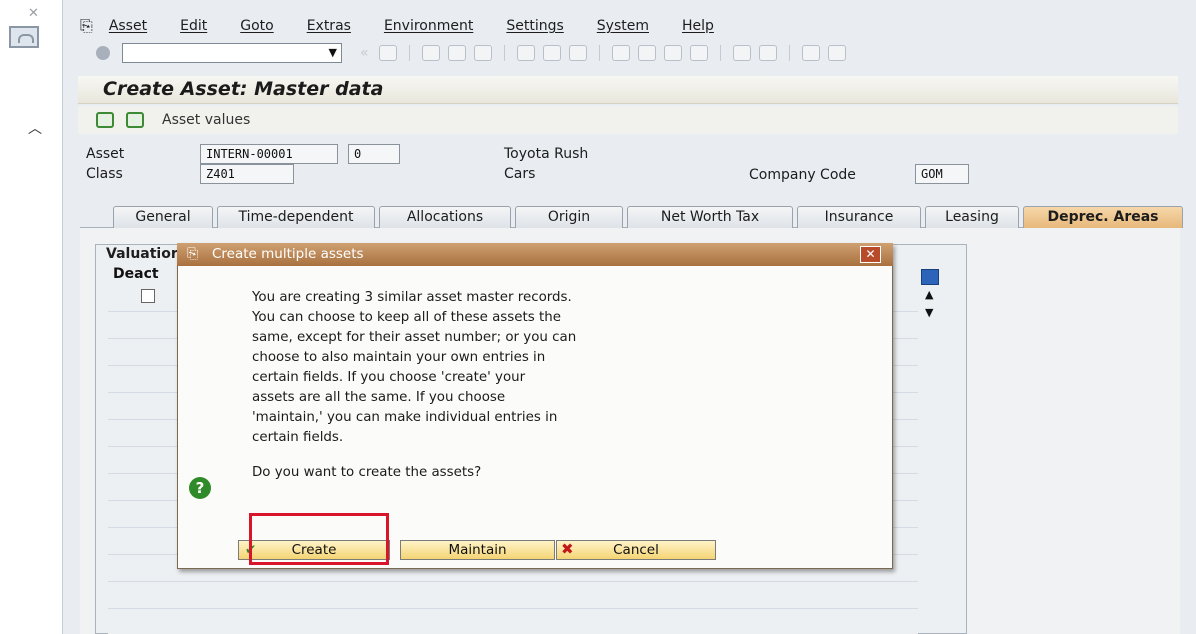  What do you see at coordinates (456, 53) in the screenshot?
I see `exit-icon` at bounding box center [456, 53].